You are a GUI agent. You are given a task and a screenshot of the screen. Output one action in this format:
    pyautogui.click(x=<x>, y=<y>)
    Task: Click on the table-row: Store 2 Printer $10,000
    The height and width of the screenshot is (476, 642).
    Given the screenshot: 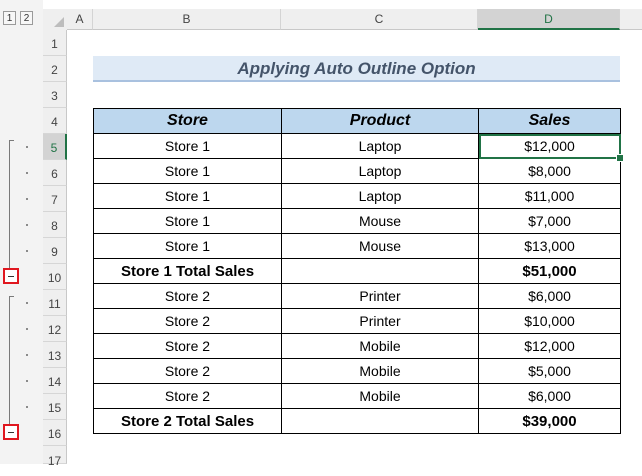 What is the action you would take?
    pyautogui.click(x=357, y=321)
    